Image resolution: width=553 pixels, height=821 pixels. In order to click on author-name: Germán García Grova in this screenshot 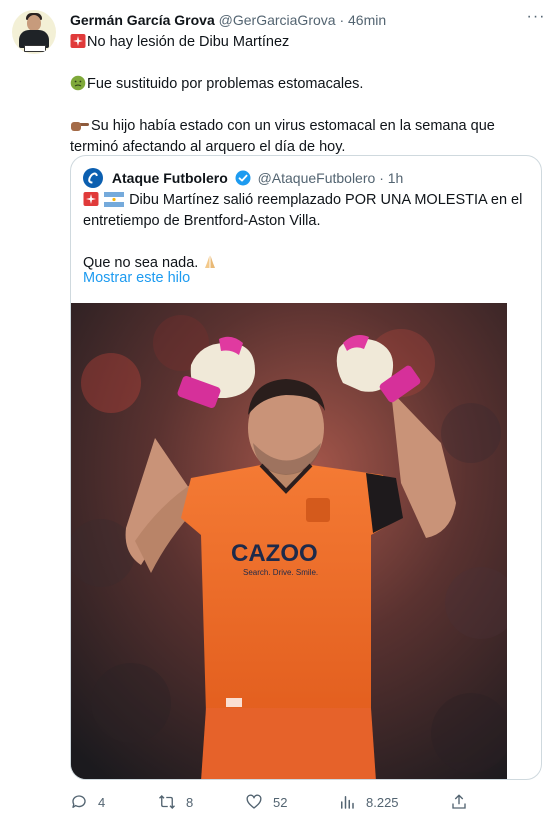, I will do `click(142, 20)`.